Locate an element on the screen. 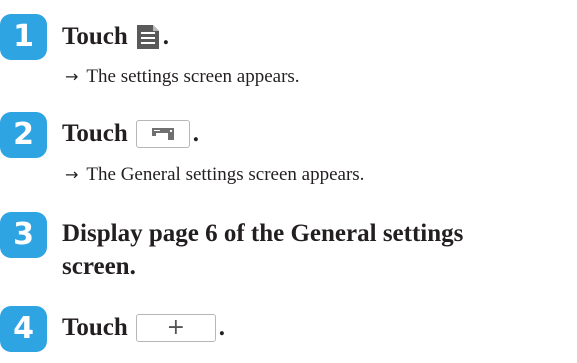  step-2-period: . is located at coordinates (196, 133).